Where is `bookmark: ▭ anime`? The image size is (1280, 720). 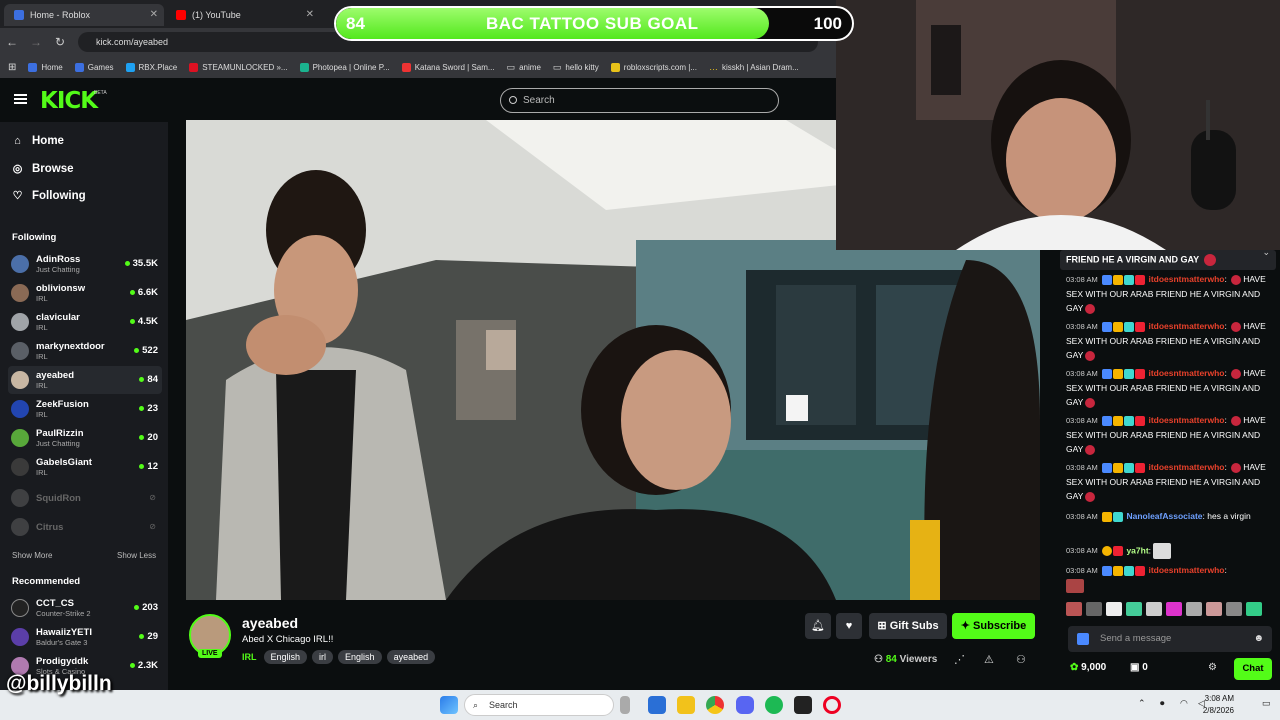
bookmark: ▭ anime is located at coordinates (524, 67).